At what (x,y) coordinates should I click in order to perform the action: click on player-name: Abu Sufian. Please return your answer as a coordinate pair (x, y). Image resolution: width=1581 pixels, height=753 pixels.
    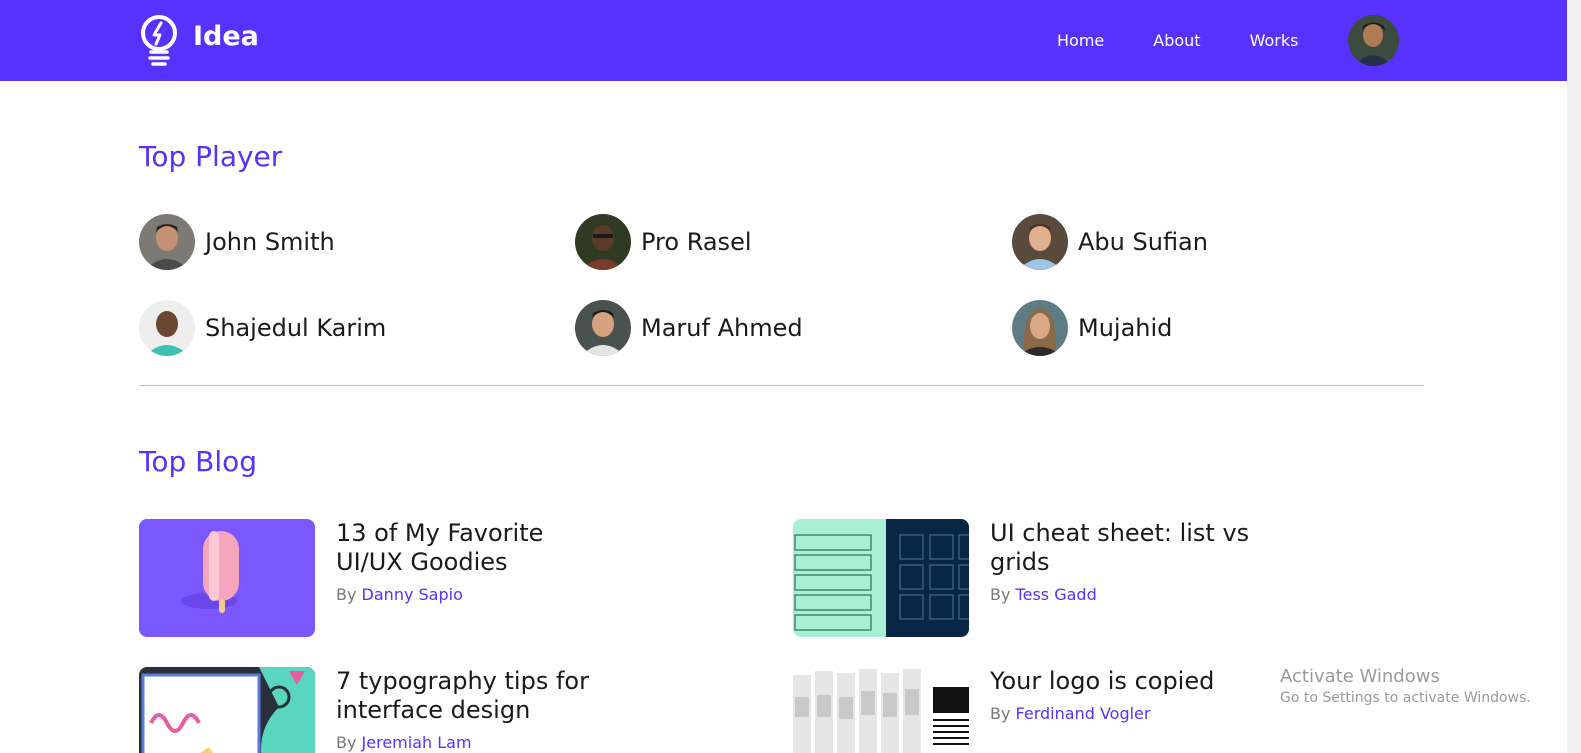
    Looking at the image, I should click on (1143, 242).